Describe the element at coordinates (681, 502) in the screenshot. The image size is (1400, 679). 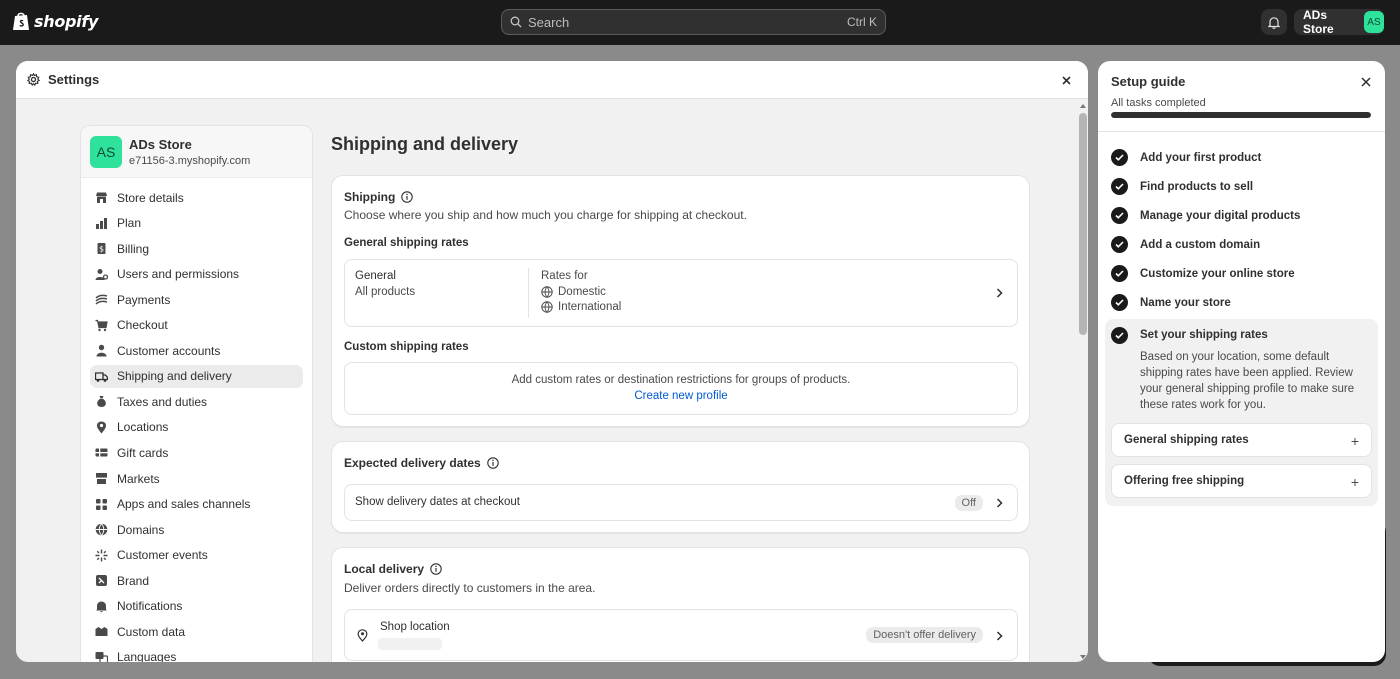
I see `delivery-dates-row: Show delivery dates at checkout Off` at that location.